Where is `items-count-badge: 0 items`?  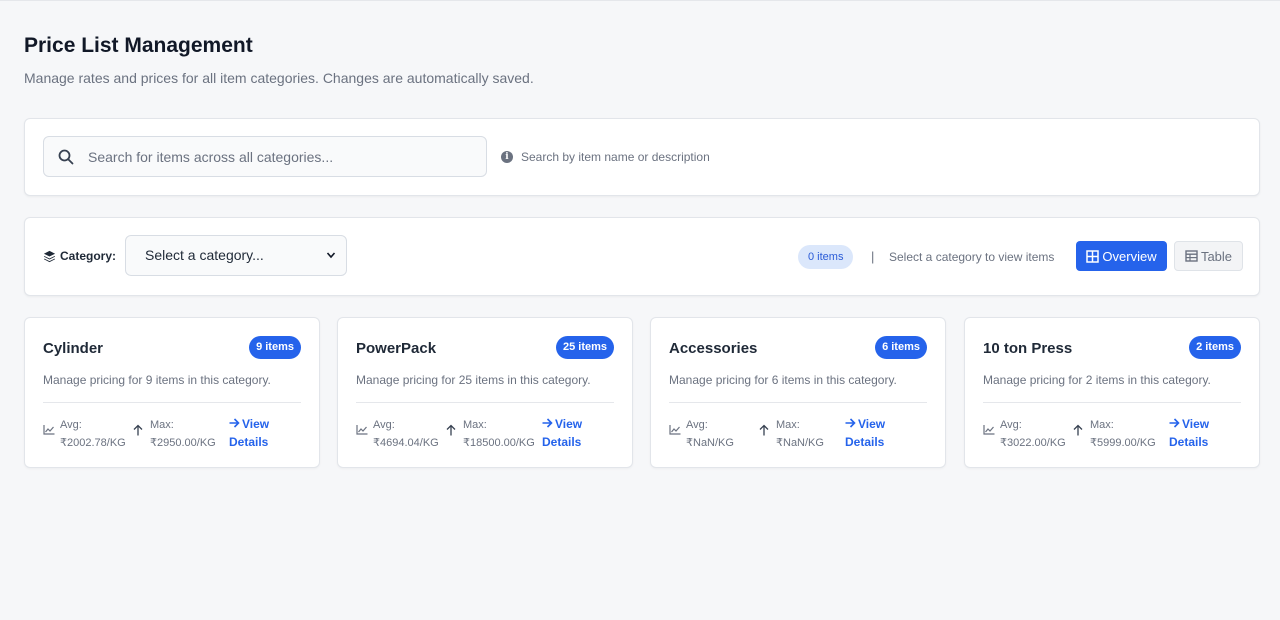
items-count-badge: 0 items is located at coordinates (826, 257).